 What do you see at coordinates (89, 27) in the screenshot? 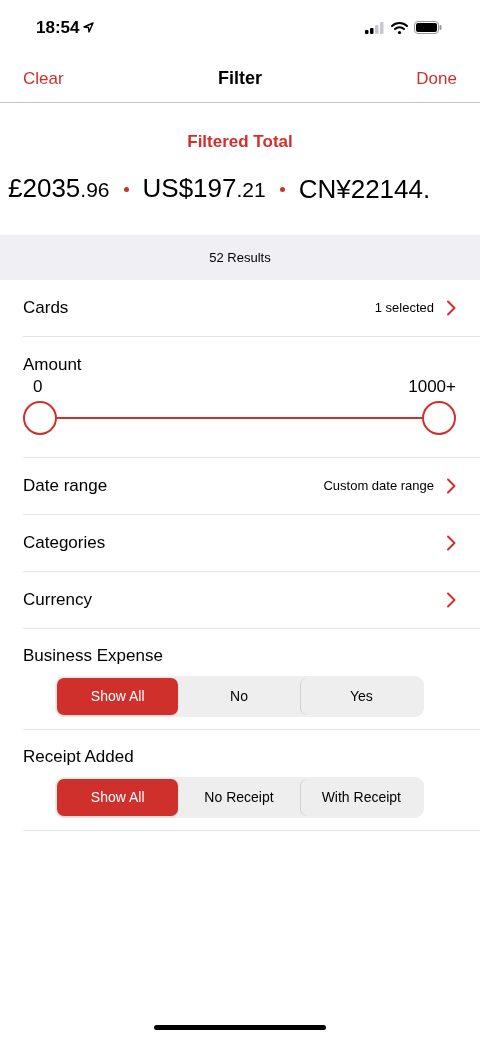
I see `location-arrow-icon` at bounding box center [89, 27].